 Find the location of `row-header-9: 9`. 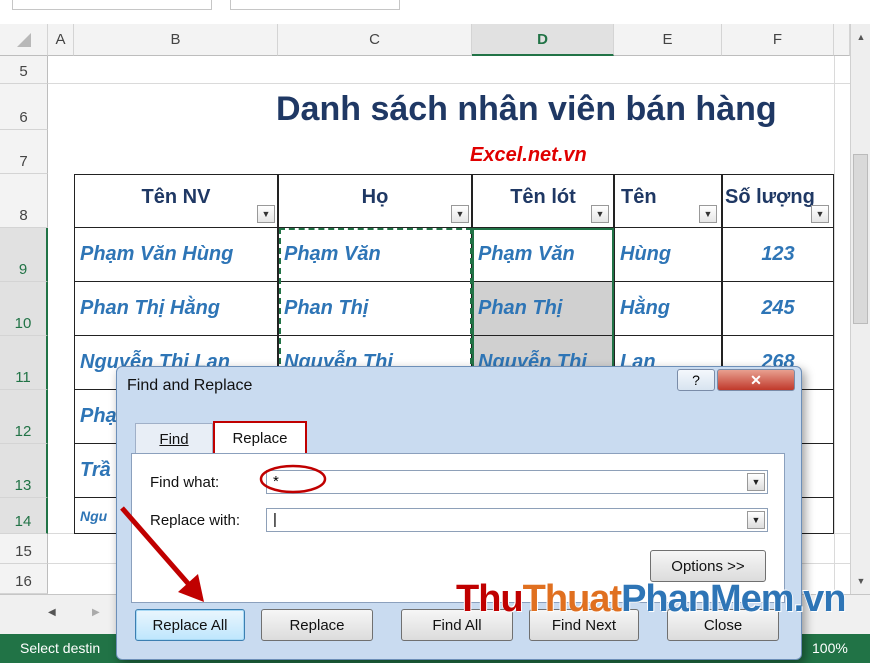

row-header-9: 9 is located at coordinates (24, 255).